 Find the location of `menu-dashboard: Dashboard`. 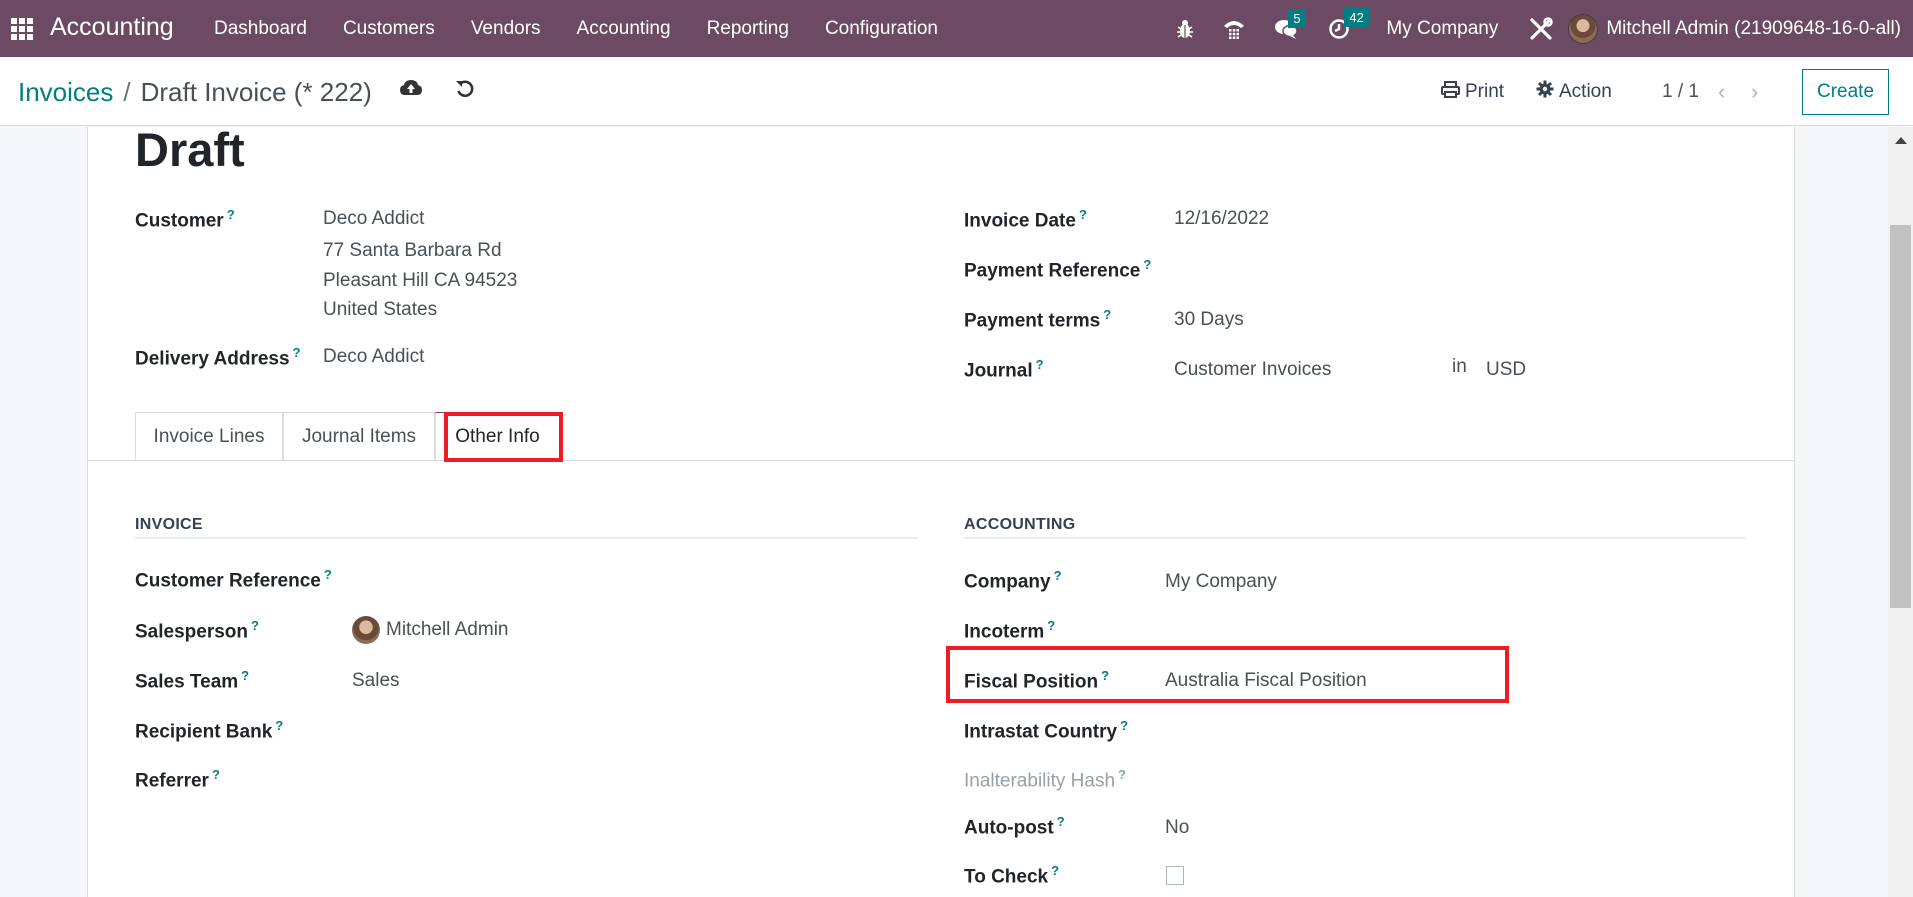

menu-dashboard: Dashboard is located at coordinates (260, 28).